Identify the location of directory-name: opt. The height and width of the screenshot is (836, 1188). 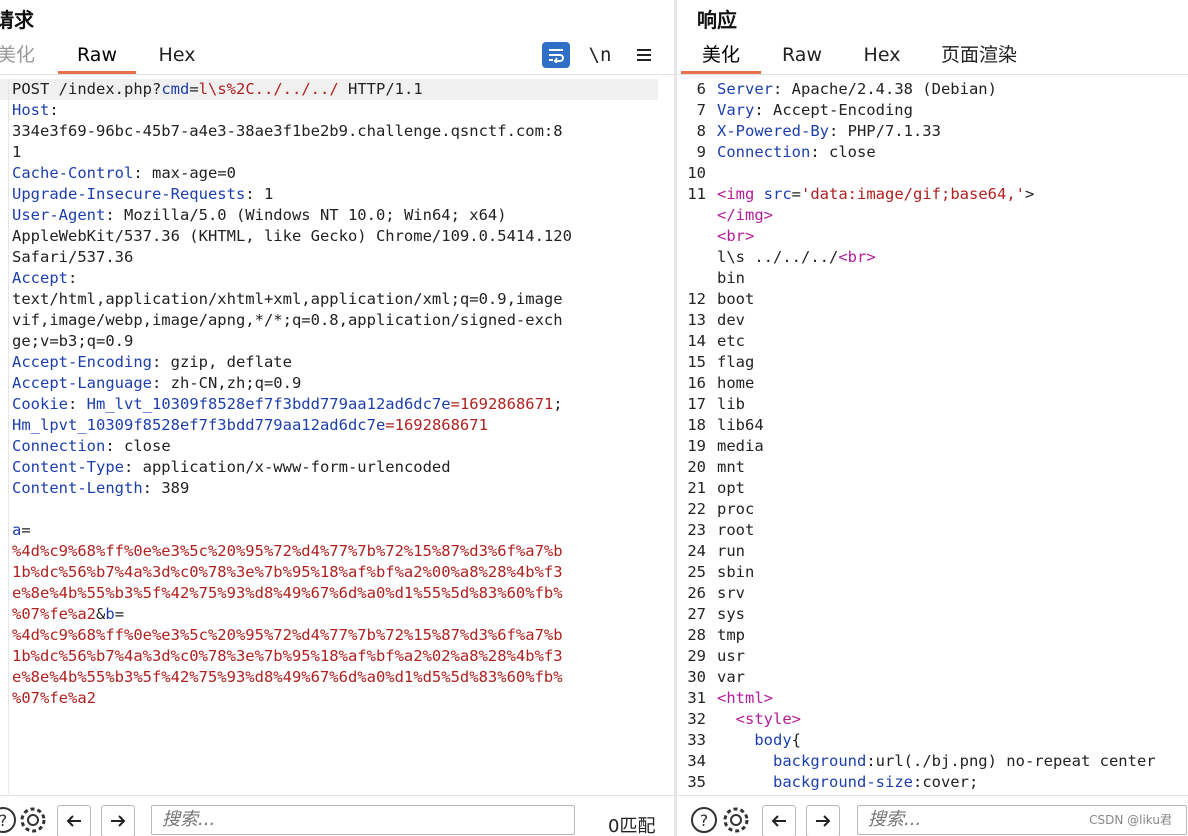
(731, 488).